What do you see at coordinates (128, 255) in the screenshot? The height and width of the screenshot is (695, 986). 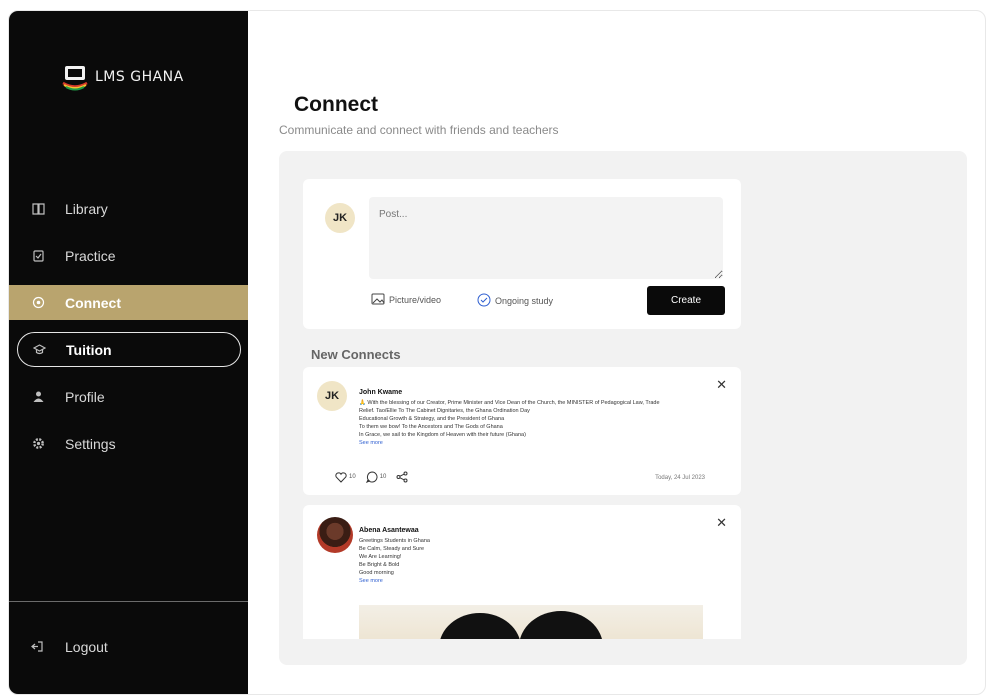 I see `sidebar-item-practice: Practice` at bounding box center [128, 255].